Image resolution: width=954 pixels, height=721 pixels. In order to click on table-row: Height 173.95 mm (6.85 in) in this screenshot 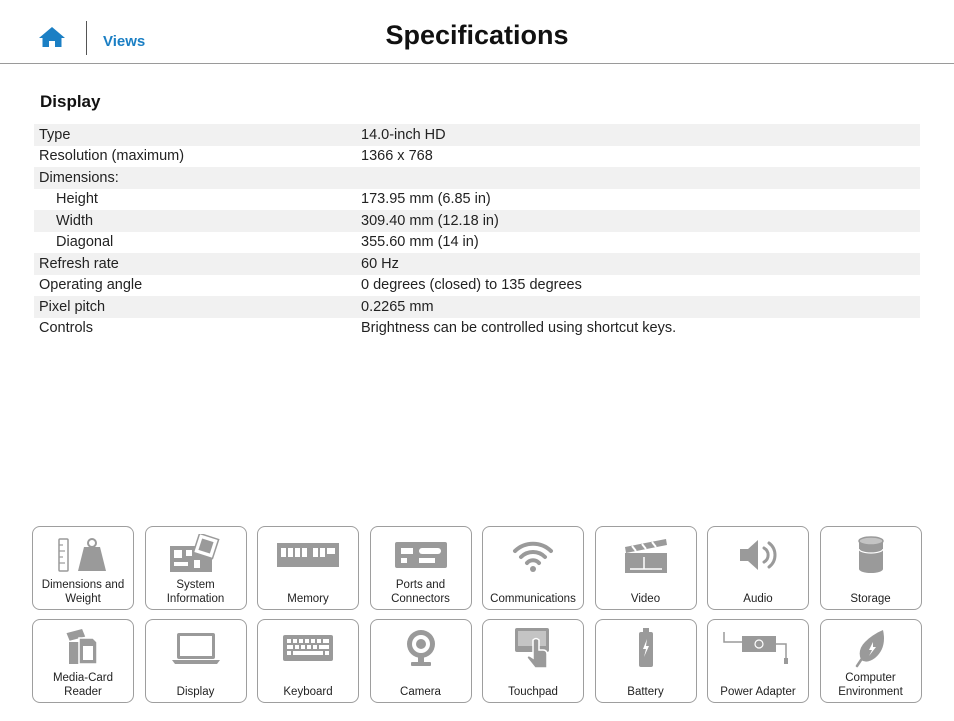, I will do `click(477, 200)`.